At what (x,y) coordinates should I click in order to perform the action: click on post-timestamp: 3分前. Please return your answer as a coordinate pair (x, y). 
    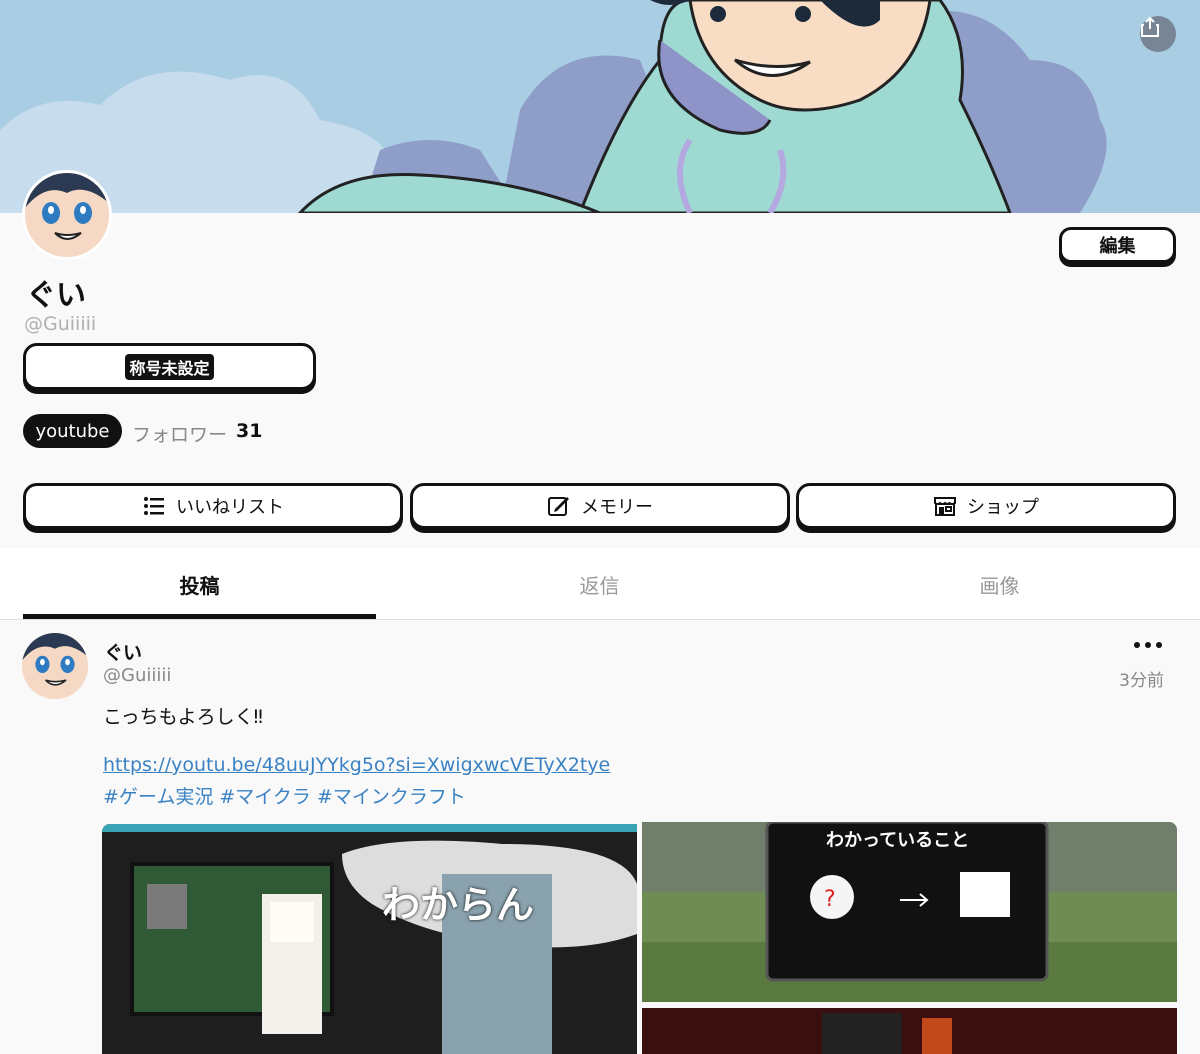
    Looking at the image, I should click on (1141, 681).